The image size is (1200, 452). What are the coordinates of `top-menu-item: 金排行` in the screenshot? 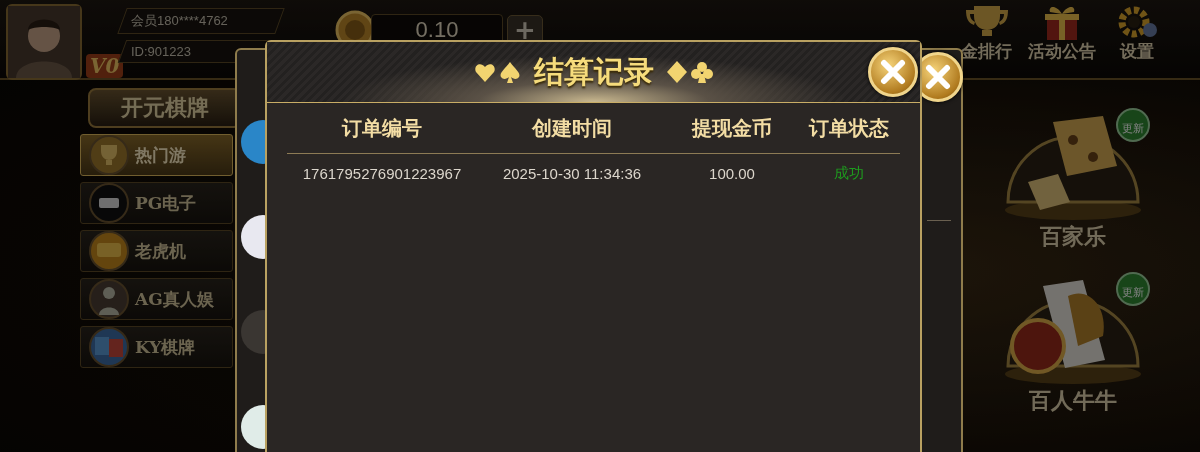 It's located at (986, 51).